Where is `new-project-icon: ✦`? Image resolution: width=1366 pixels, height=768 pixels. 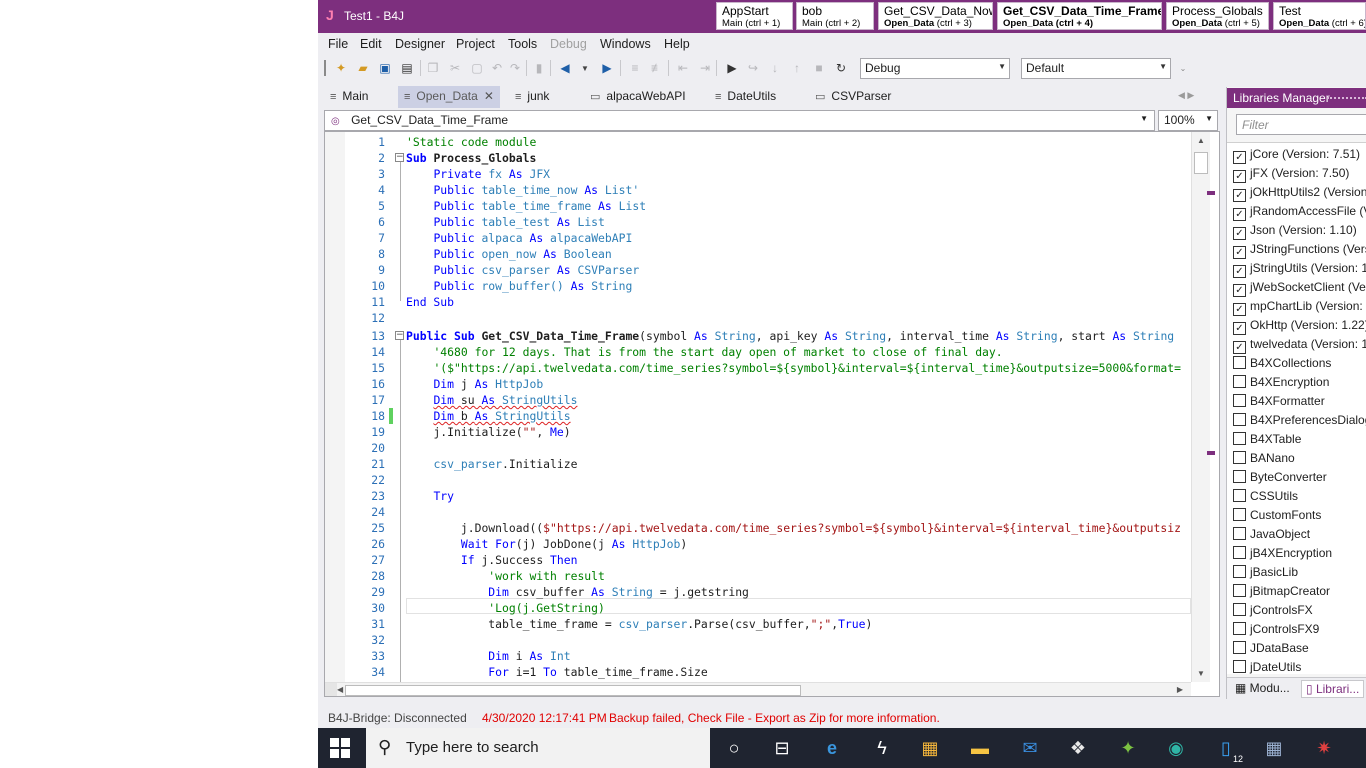 new-project-icon: ✦ is located at coordinates (341, 68).